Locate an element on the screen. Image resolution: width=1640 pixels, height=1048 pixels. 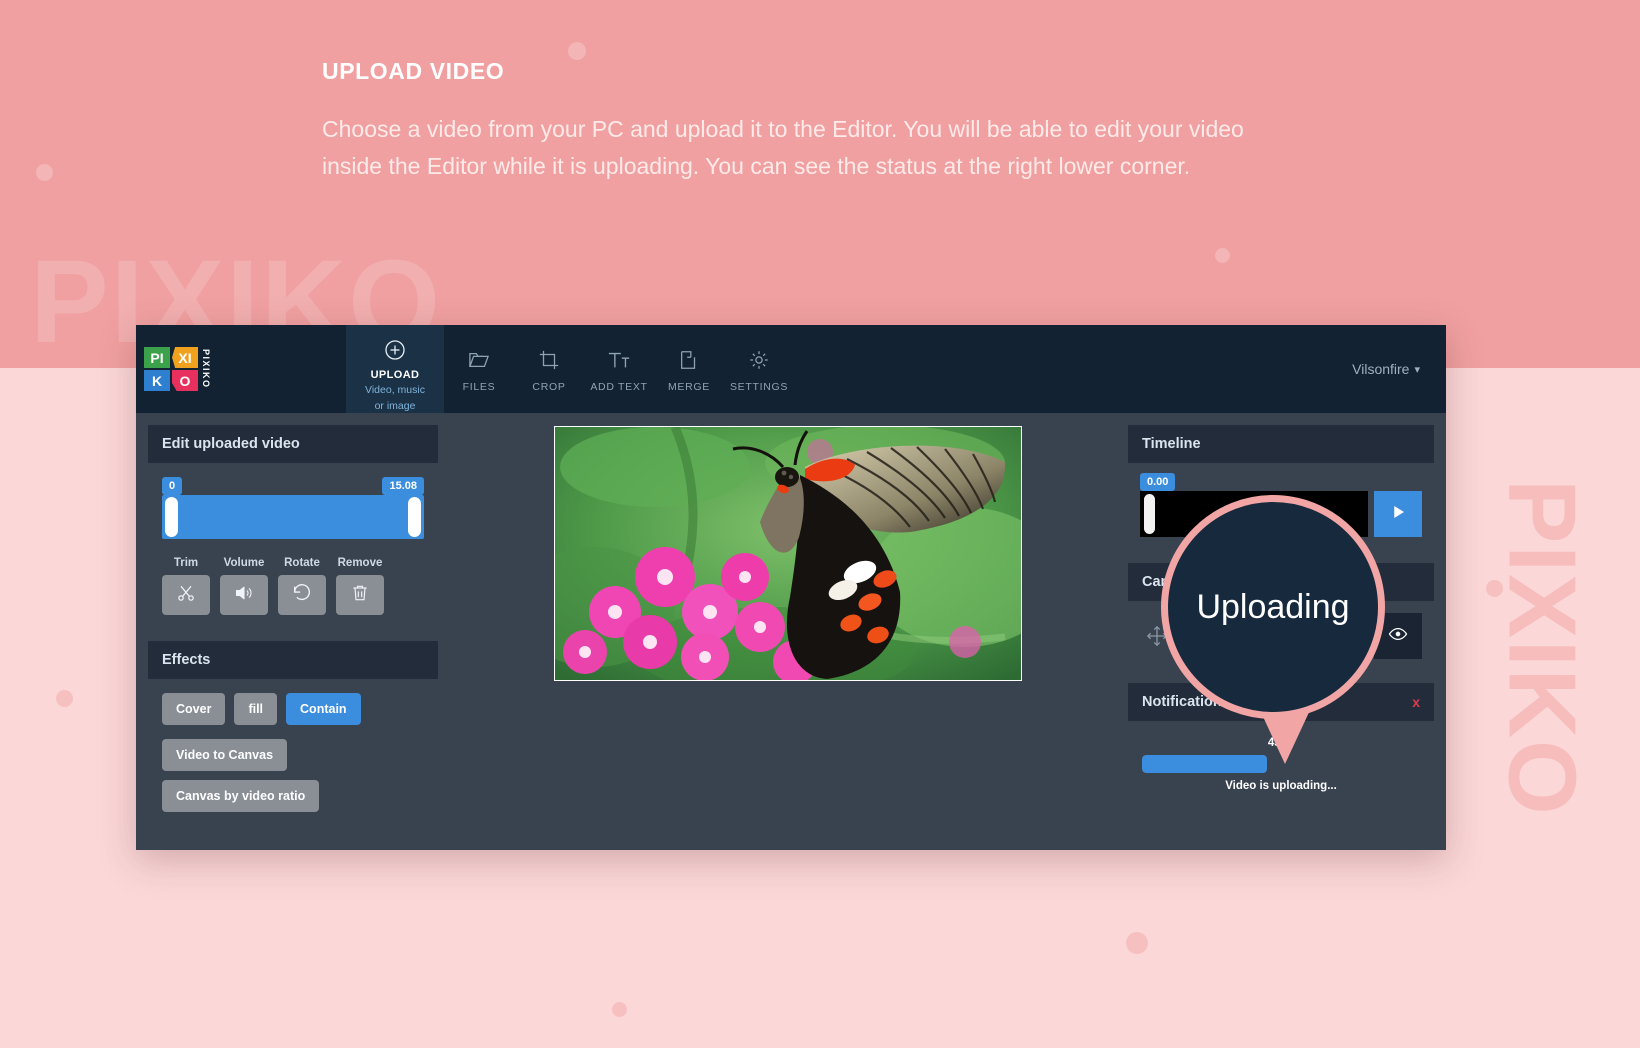
rotate-ccw-icon is located at coordinates (302, 595).